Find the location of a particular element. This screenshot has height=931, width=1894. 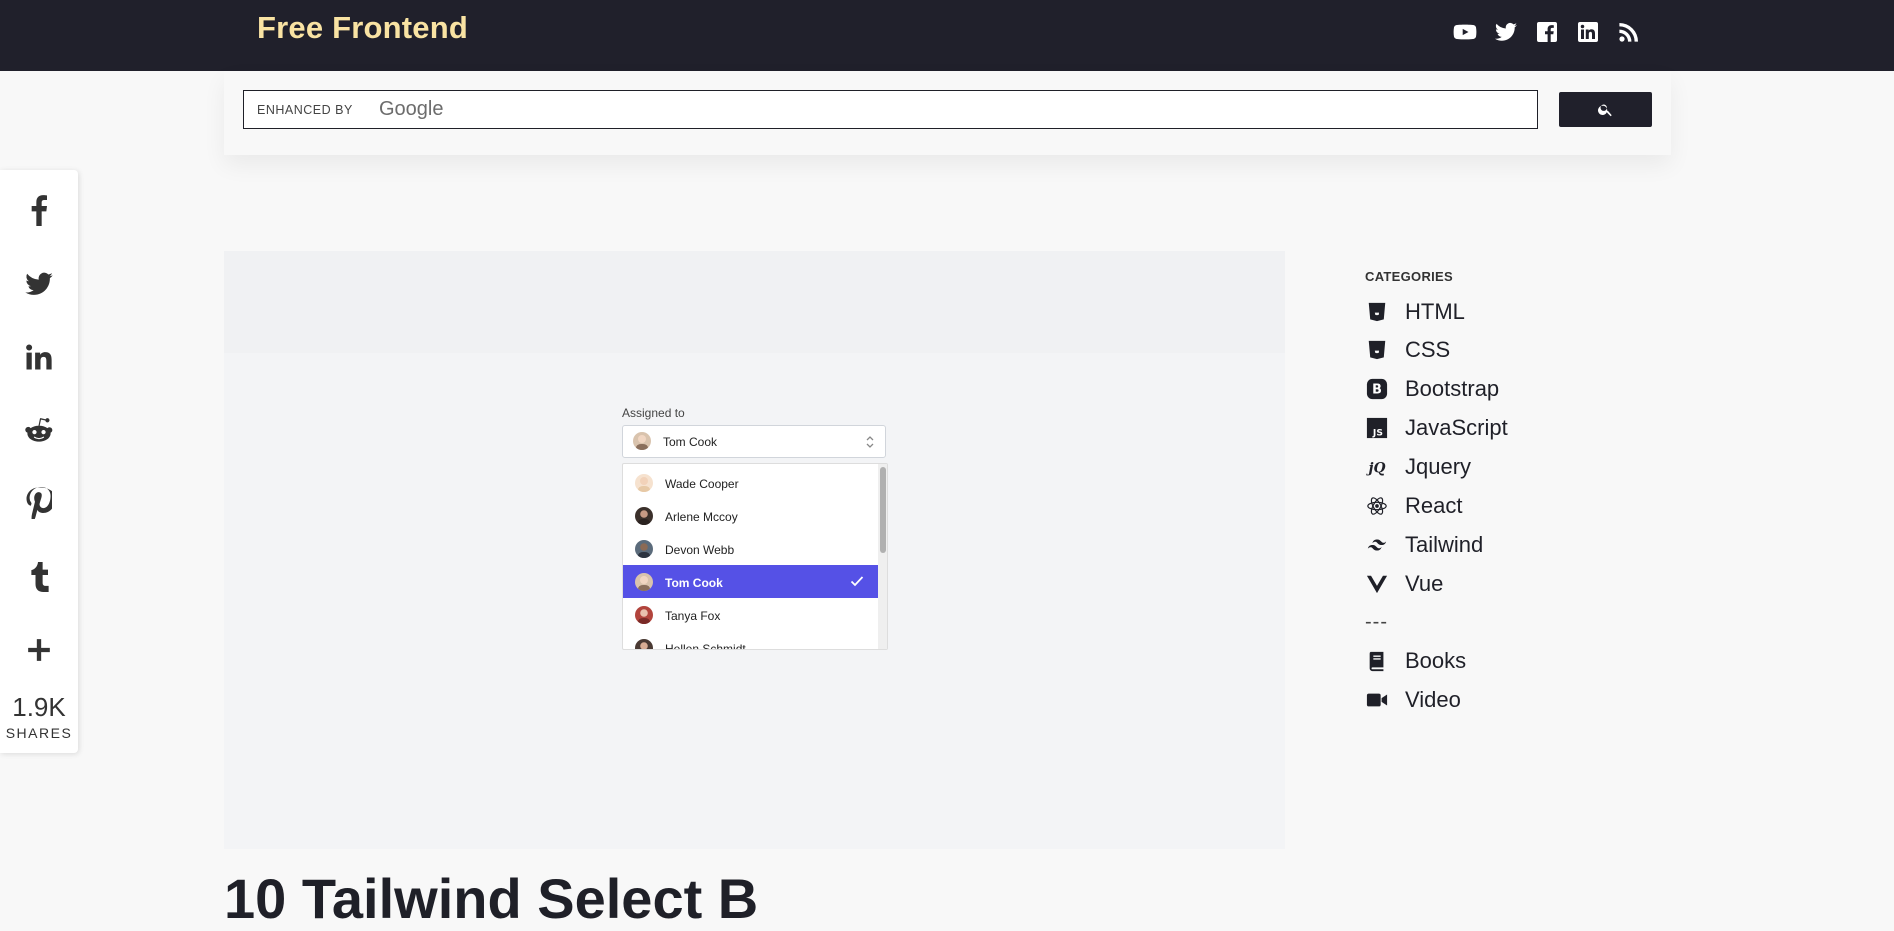

plus-icon is located at coordinates (39, 650).